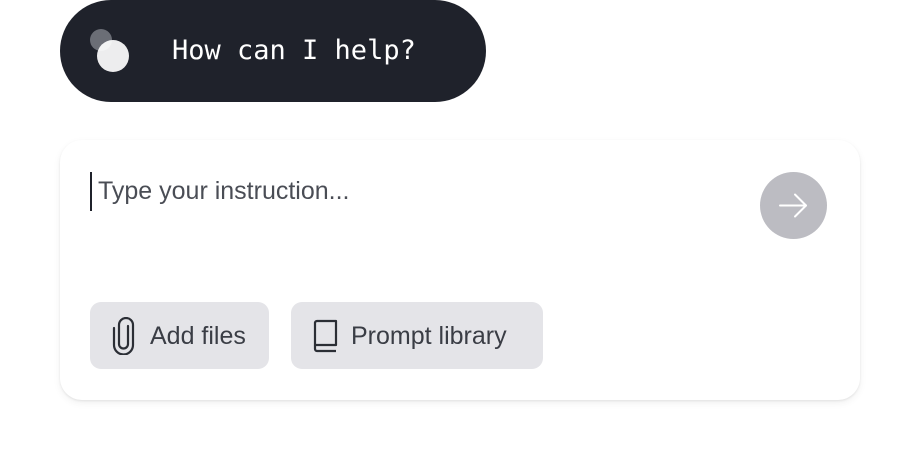 This screenshot has height=460, width=920. I want to click on send-button, so click(793, 205).